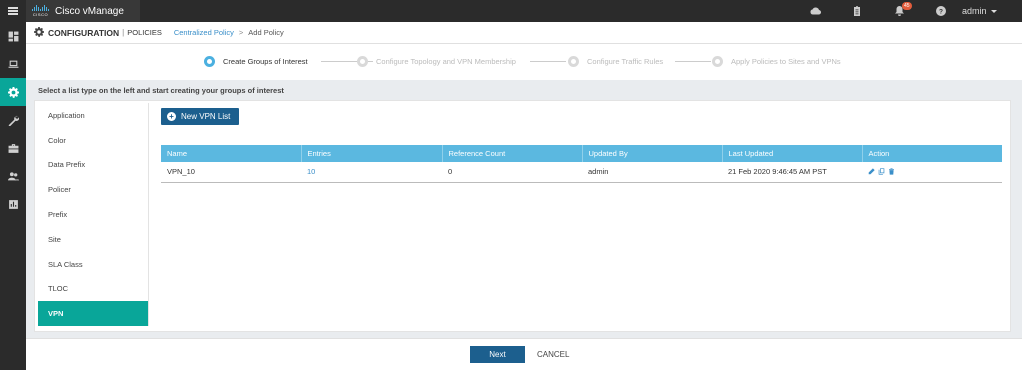 The image size is (1022, 370). What do you see at coordinates (13, 120) in the screenshot?
I see `tools-wrench-icon` at bounding box center [13, 120].